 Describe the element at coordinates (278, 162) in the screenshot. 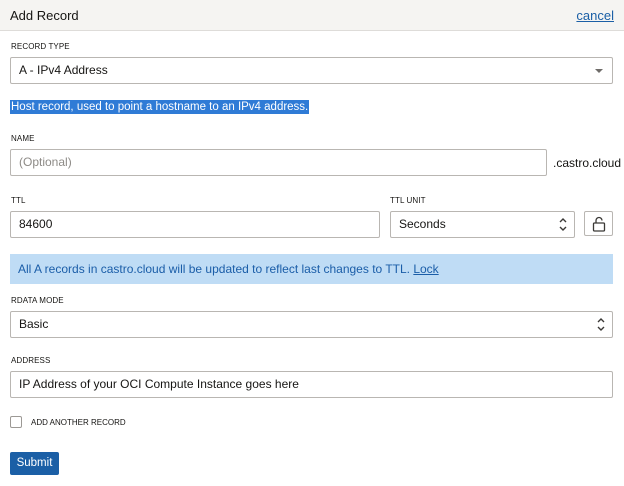

I see `name-input: (Optional)` at that location.